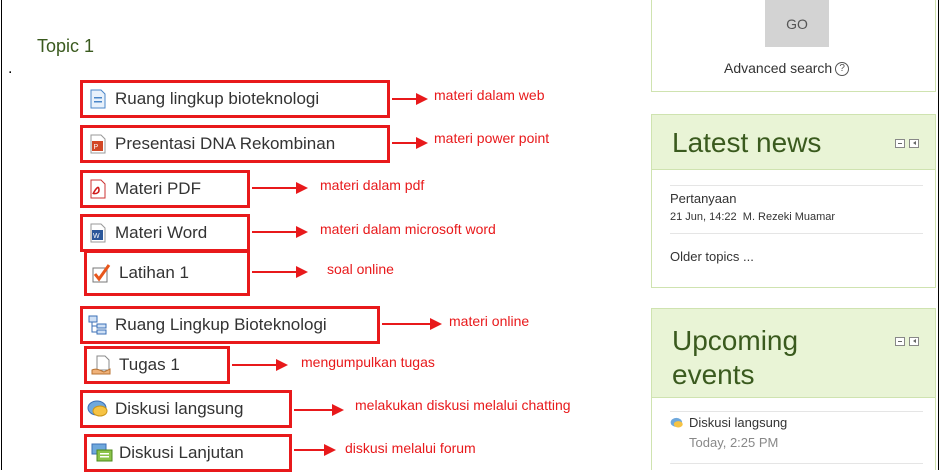  What do you see at coordinates (102, 365) in the screenshot?
I see `assignment-icon` at bounding box center [102, 365].